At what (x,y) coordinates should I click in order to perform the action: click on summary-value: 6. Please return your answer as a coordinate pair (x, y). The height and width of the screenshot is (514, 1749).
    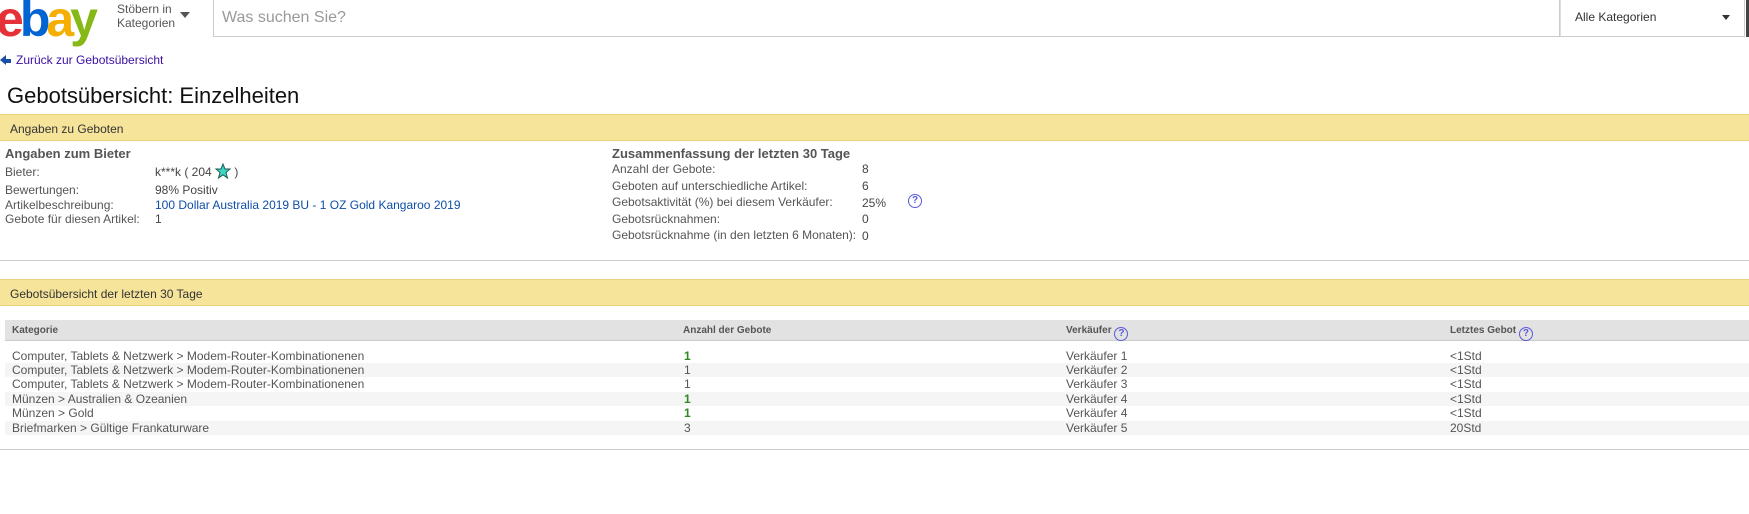
    Looking at the image, I should click on (865, 186).